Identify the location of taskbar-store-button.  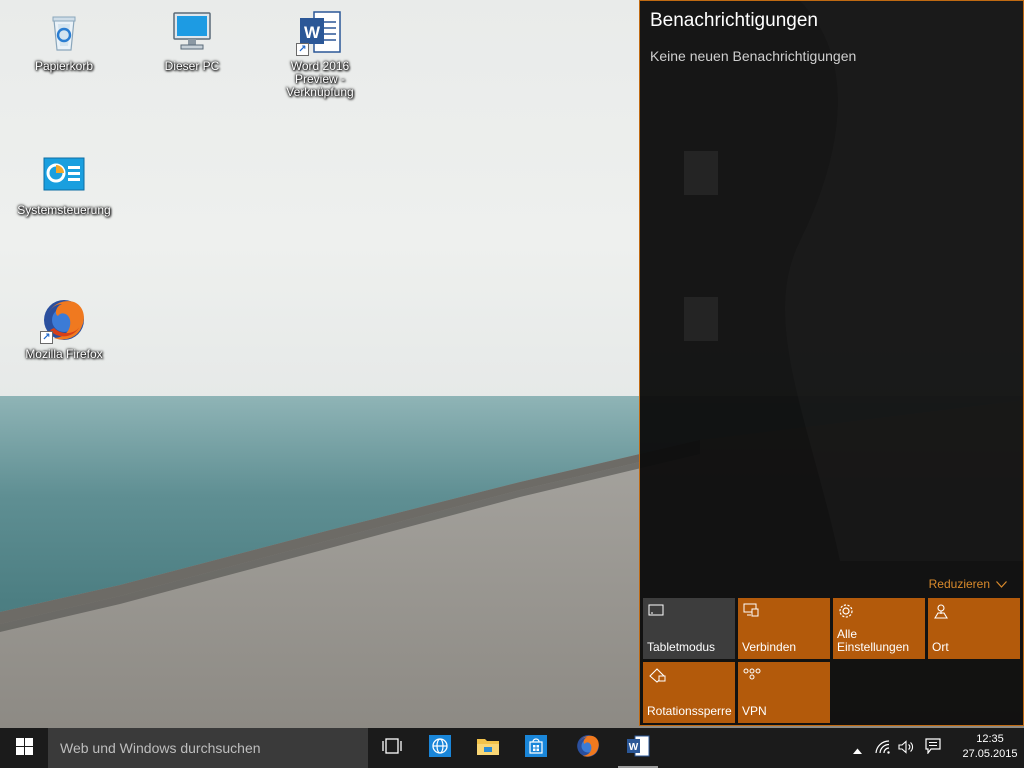
(536, 748).